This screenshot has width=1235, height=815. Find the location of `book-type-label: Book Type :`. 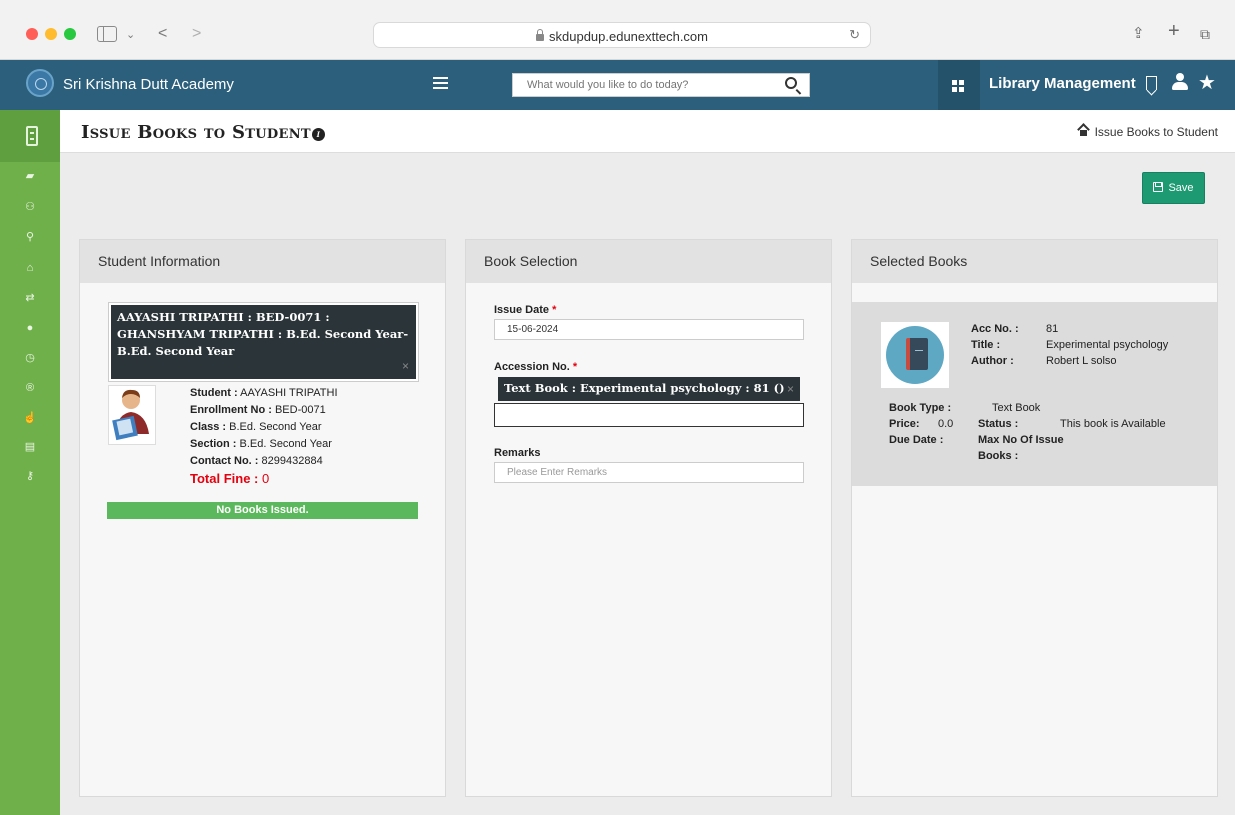

book-type-label: Book Type : is located at coordinates (920, 408).